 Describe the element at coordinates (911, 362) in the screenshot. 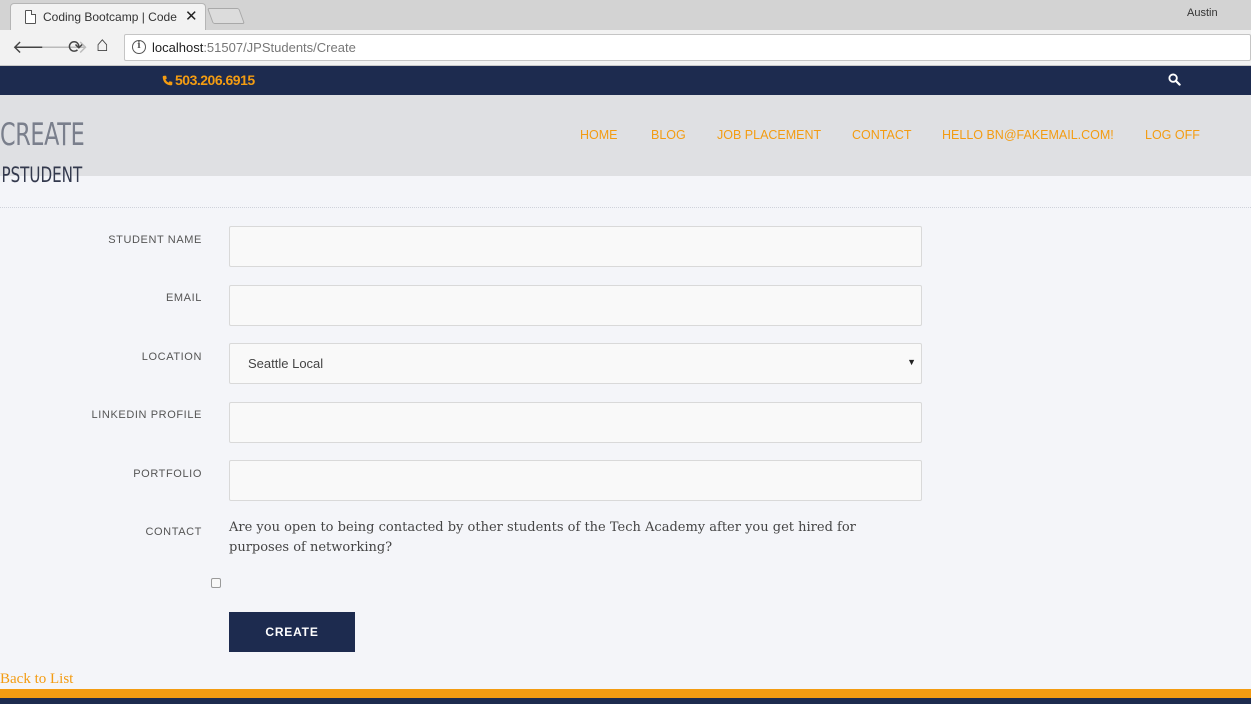

I see `dropdown-caret-icon: ▼` at that location.